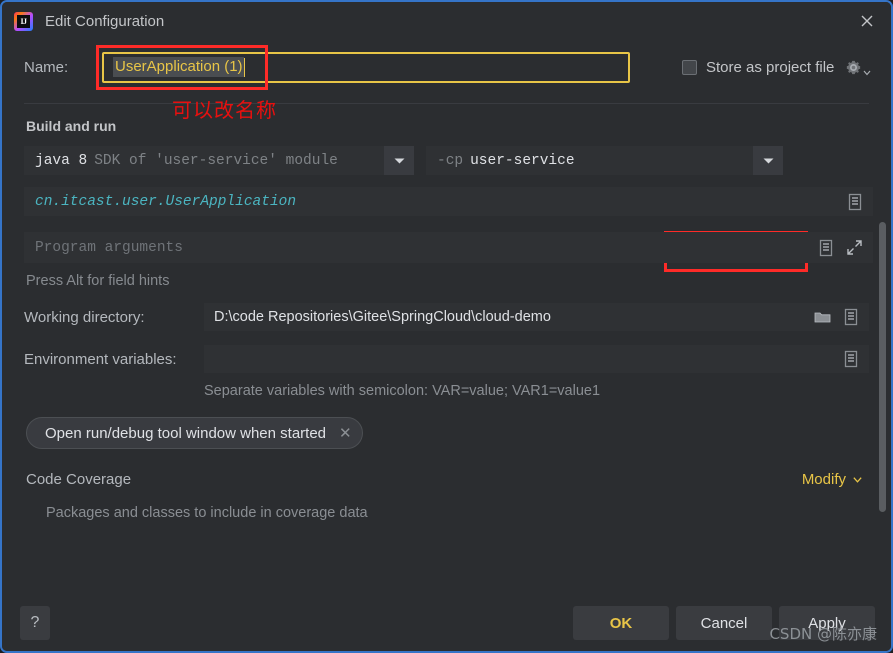  I want to click on classpath-combobox: -cp user-service, so click(604, 160).